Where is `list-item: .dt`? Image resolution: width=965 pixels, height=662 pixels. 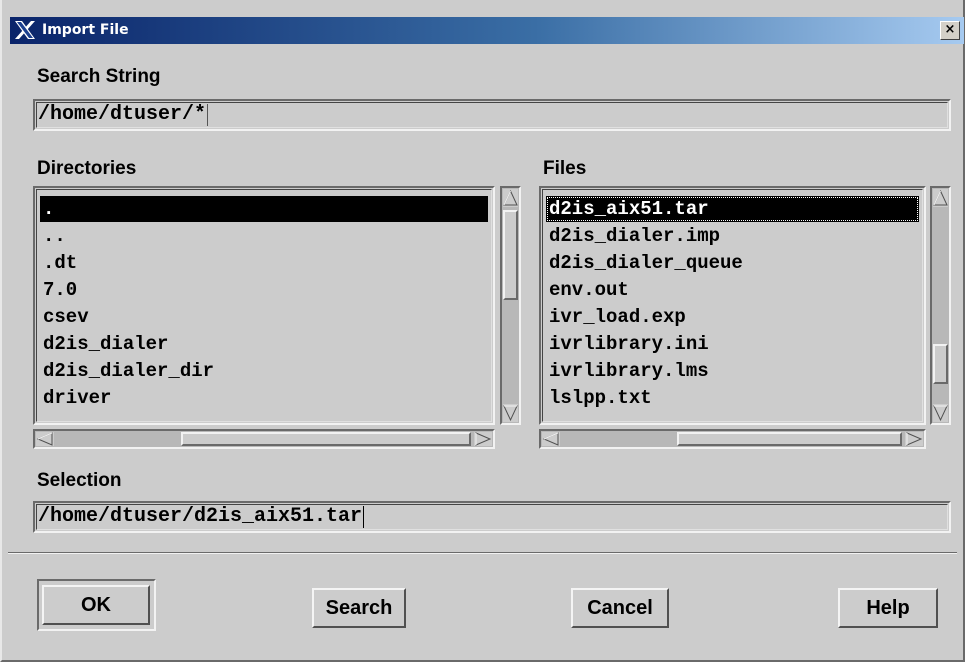 list-item: .dt is located at coordinates (264, 263).